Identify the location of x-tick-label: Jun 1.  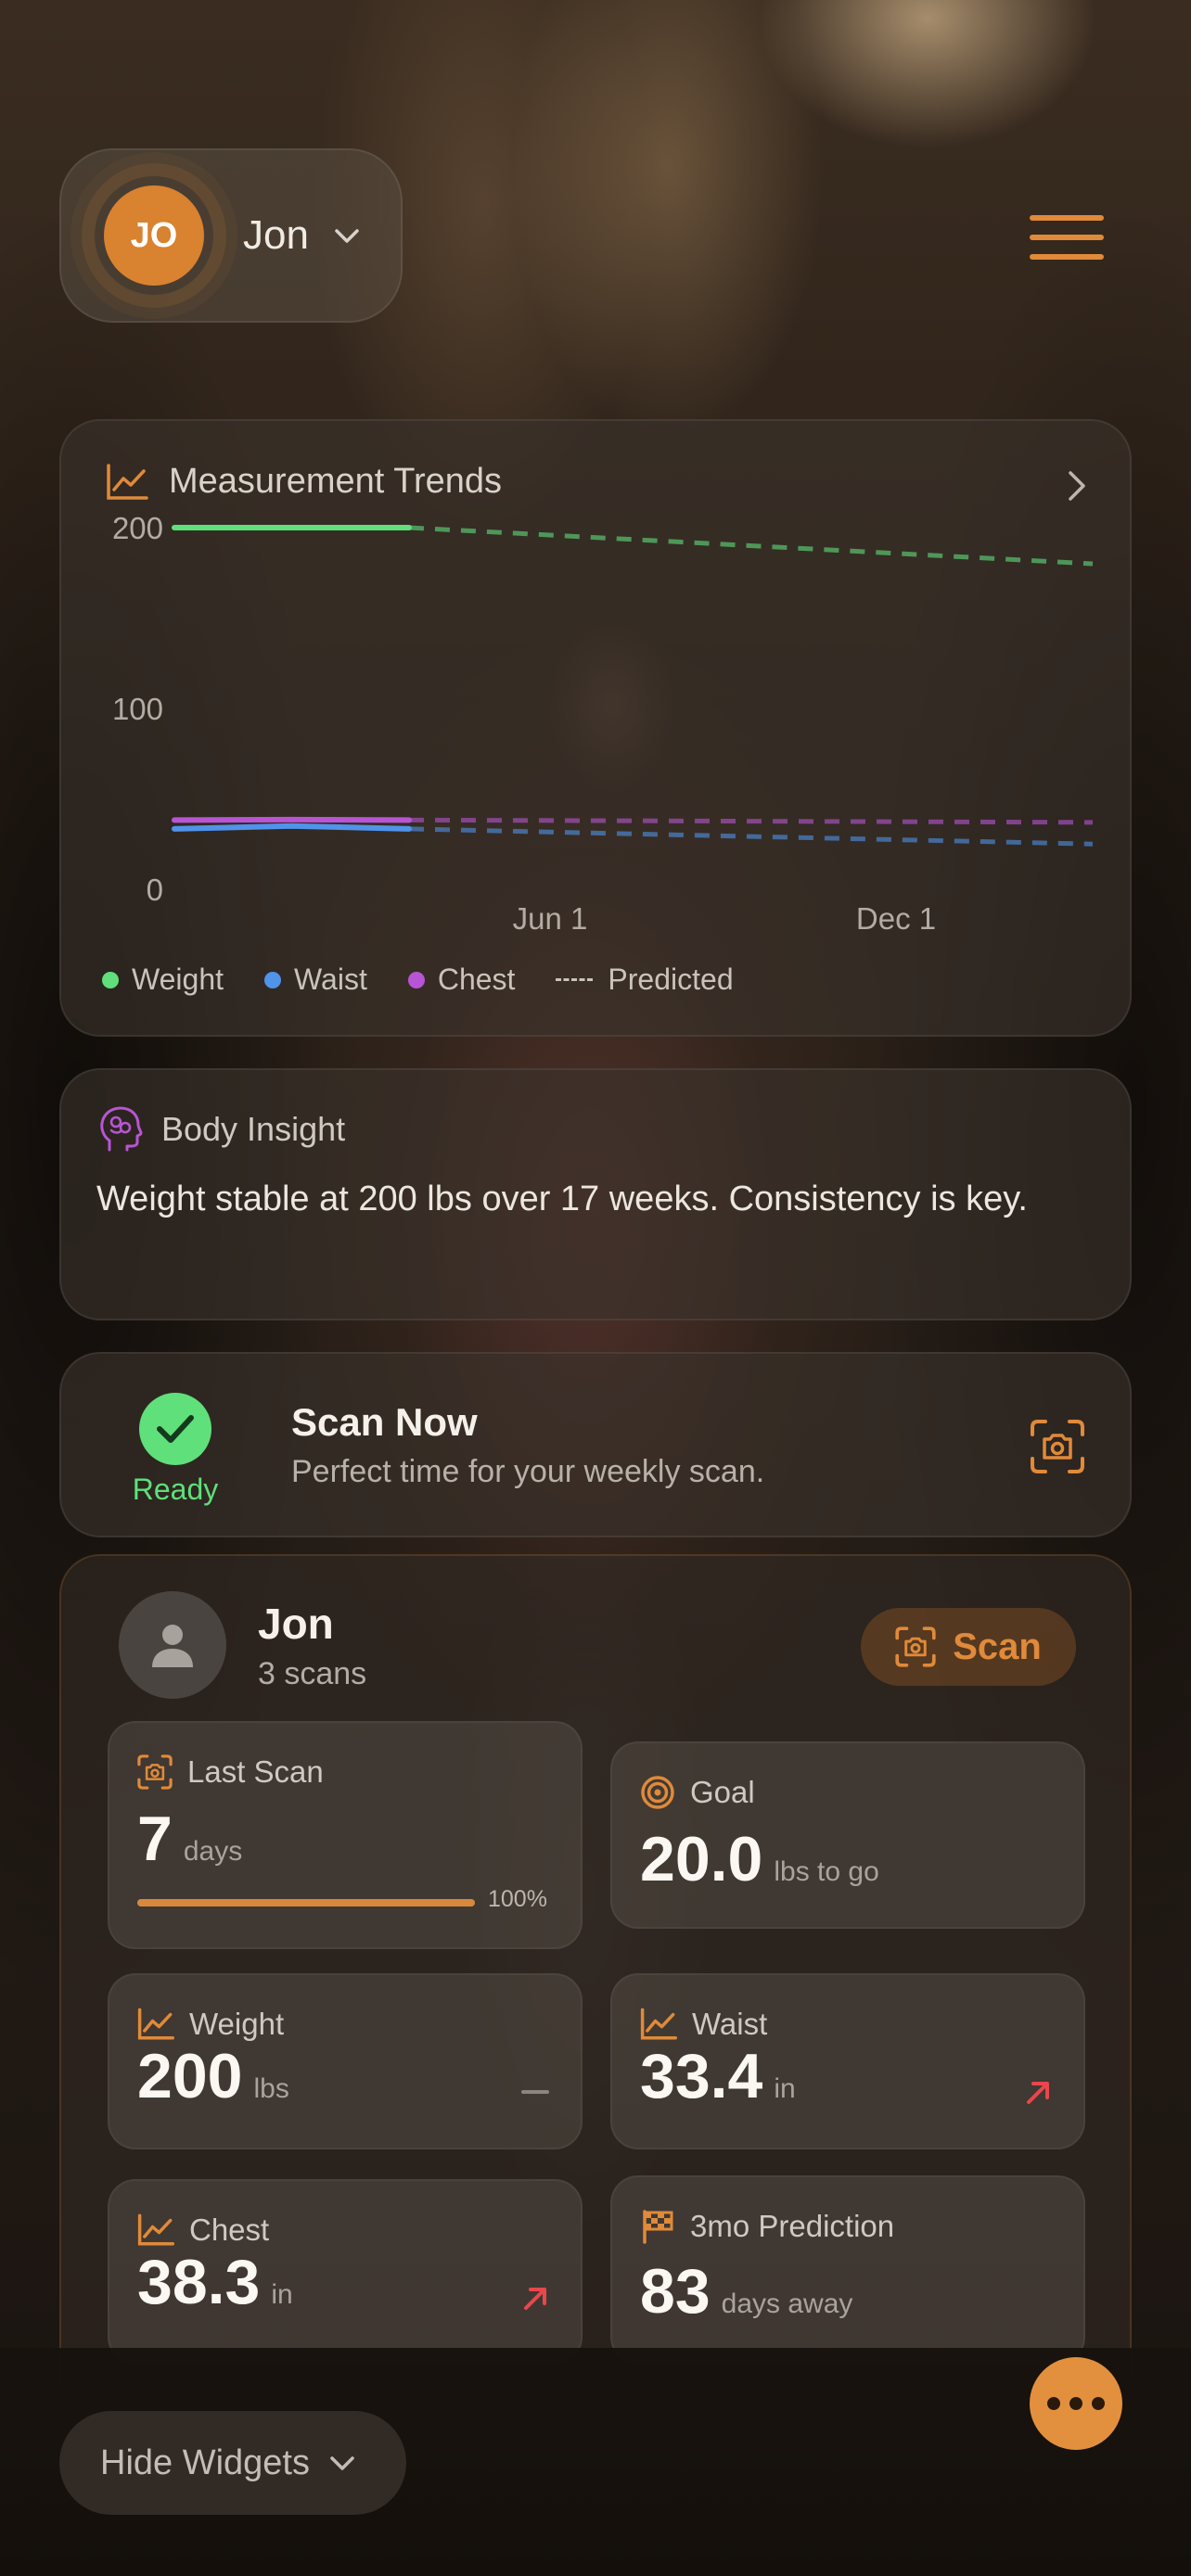
(550, 918).